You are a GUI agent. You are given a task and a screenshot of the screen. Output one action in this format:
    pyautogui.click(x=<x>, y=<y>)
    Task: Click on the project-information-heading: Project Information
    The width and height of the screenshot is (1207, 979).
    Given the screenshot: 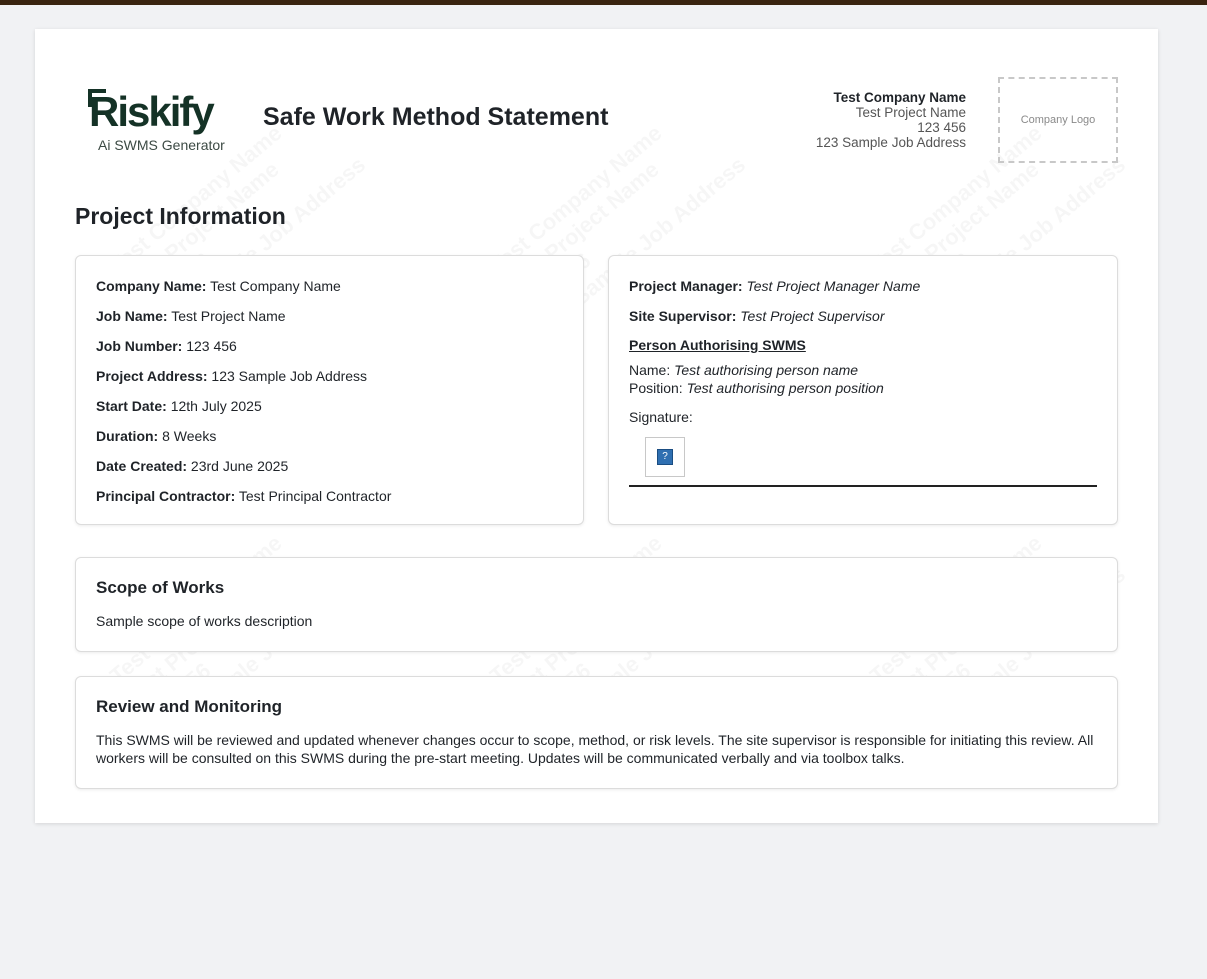 What is the action you would take?
    pyautogui.click(x=180, y=216)
    